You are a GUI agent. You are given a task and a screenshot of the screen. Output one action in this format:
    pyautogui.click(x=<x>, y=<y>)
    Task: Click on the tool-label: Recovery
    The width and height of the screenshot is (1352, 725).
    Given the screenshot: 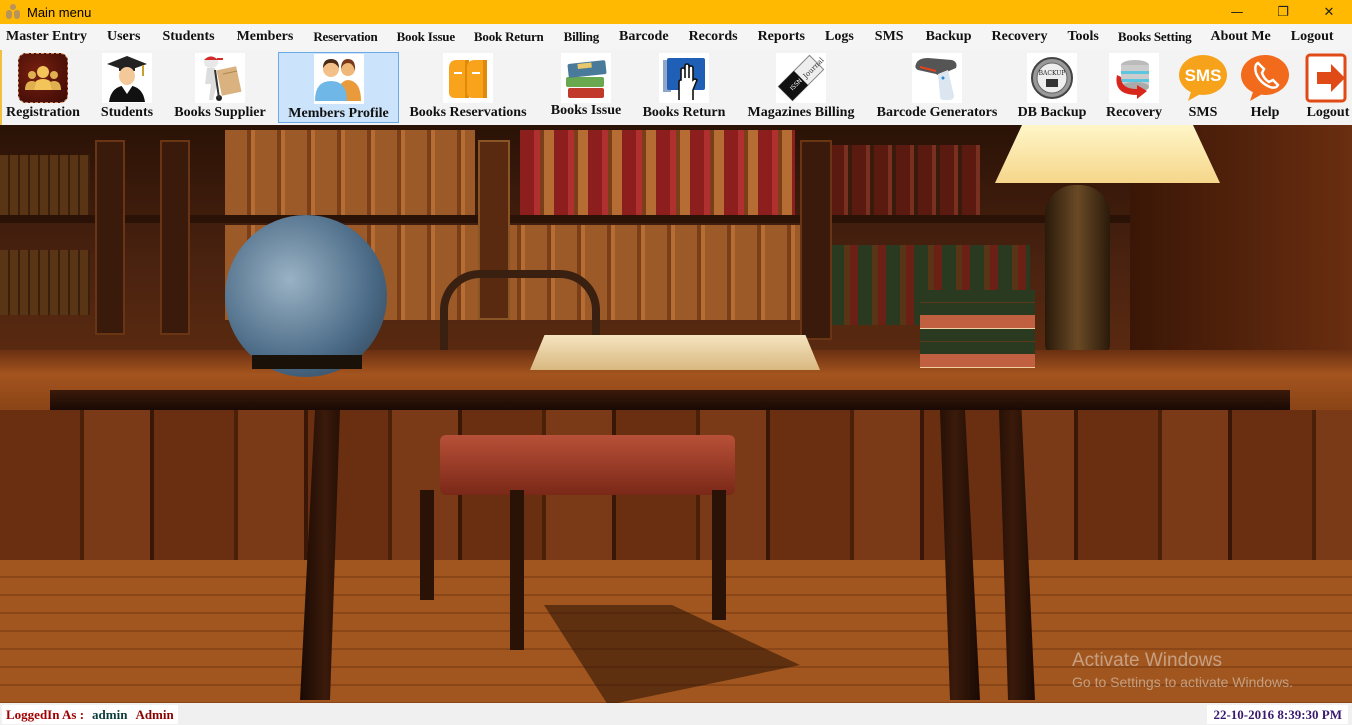 What is the action you would take?
    pyautogui.click(x=1134, y=112)
    